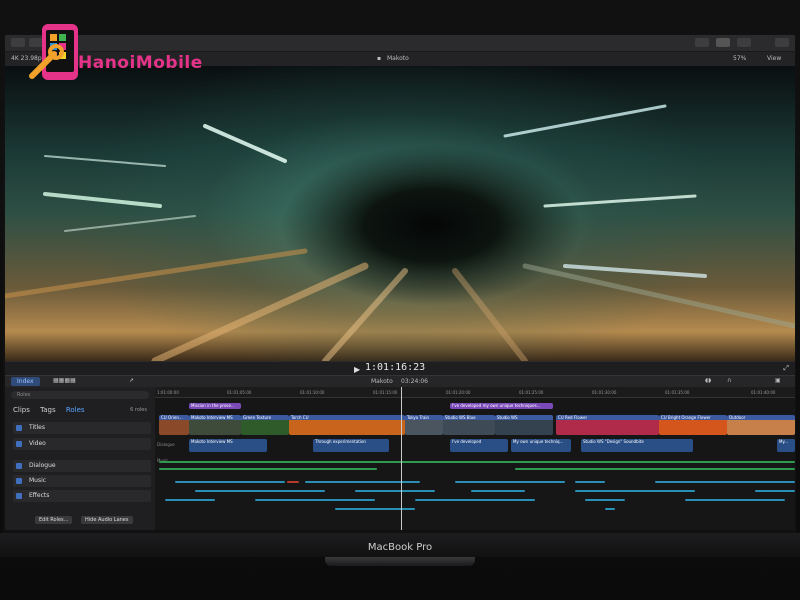 The height and width of the screenshot is (600, 800). I want to click on timeline-toggle-button, so click(723, 42).